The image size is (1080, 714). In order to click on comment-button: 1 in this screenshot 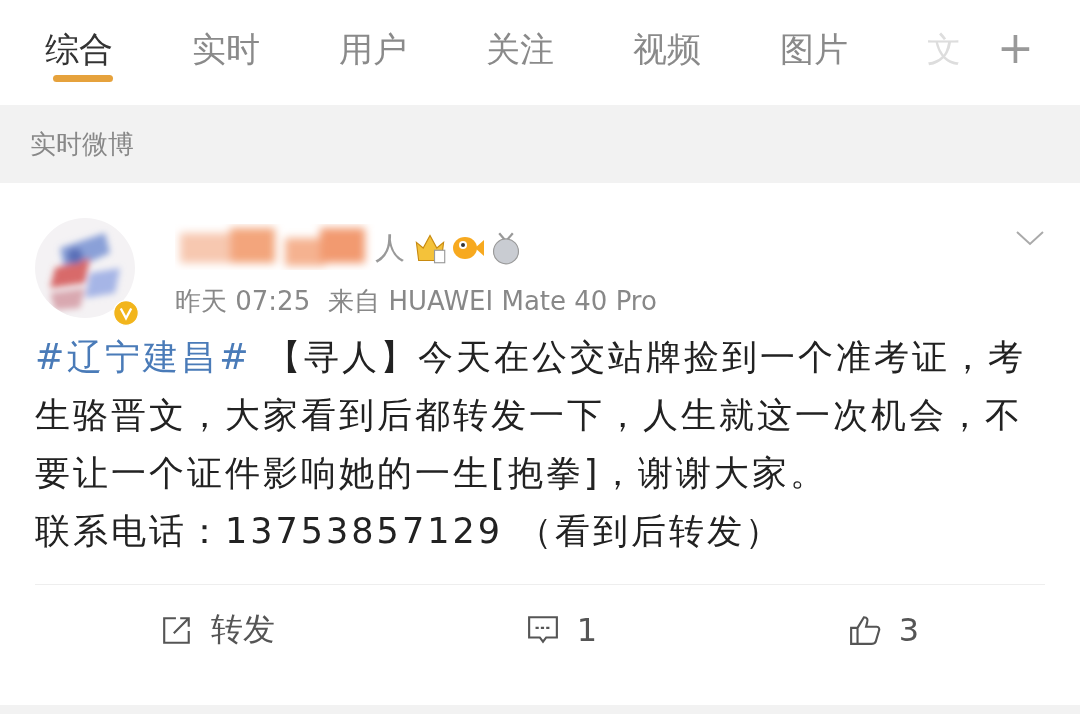, I will do `click(561, 630)`.